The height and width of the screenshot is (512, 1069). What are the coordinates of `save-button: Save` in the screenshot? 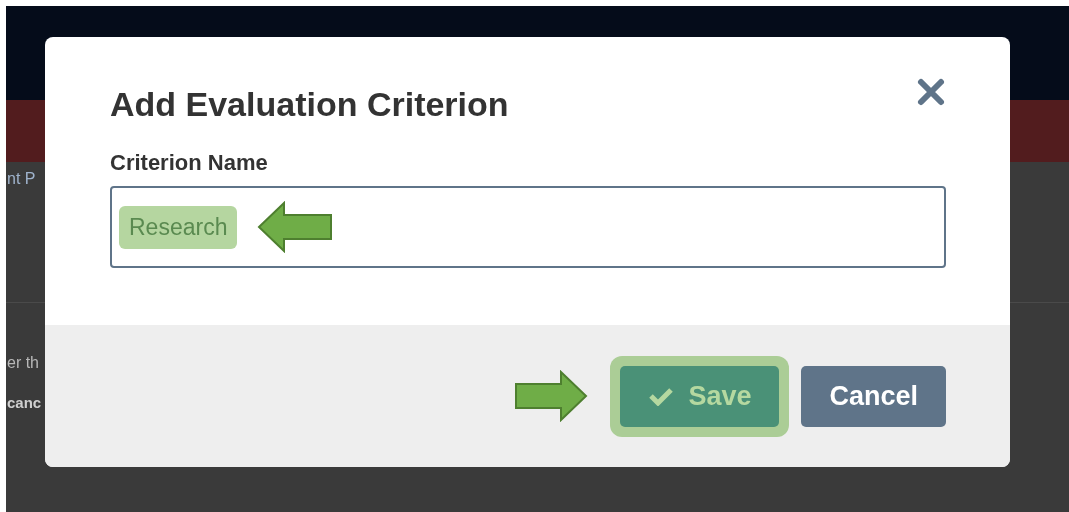 It's located at (700, 396).